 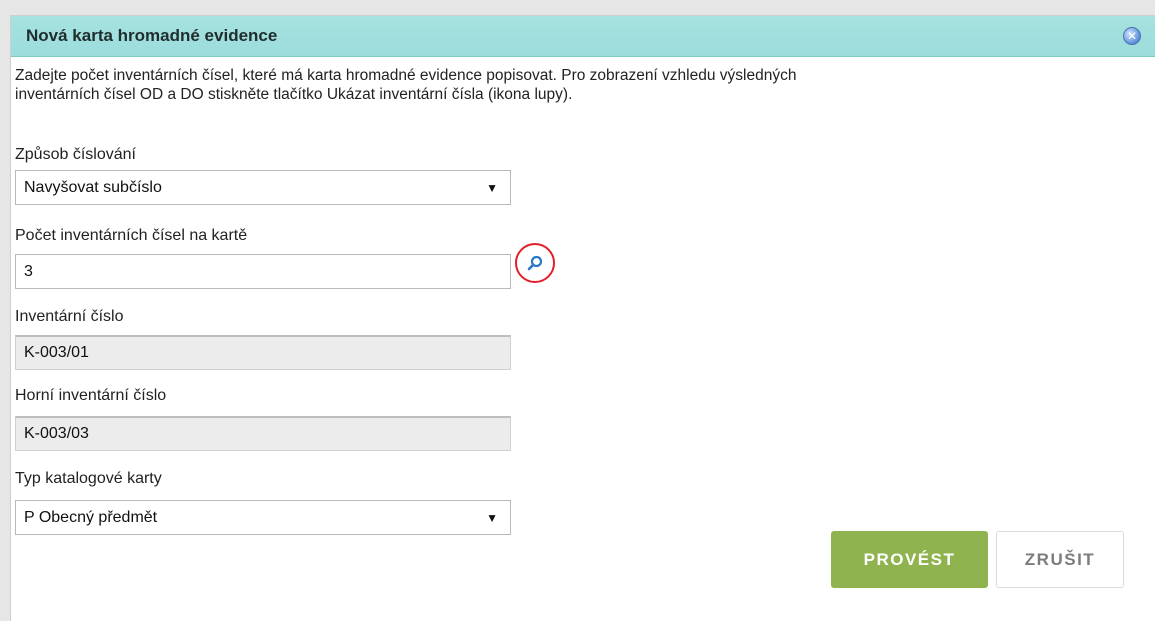 I want to click on magnifier-icon, so click(x=535, y=263).